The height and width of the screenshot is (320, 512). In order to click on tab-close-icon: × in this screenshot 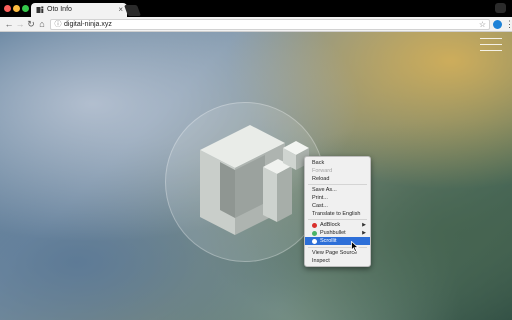, I will do `click(120, 10)`.